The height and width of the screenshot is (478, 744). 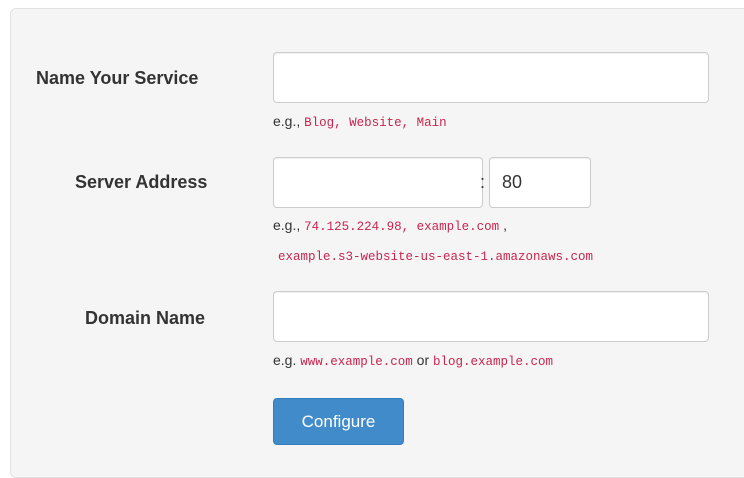 I want to click on domain-name-input, so click(x=491, y=316).